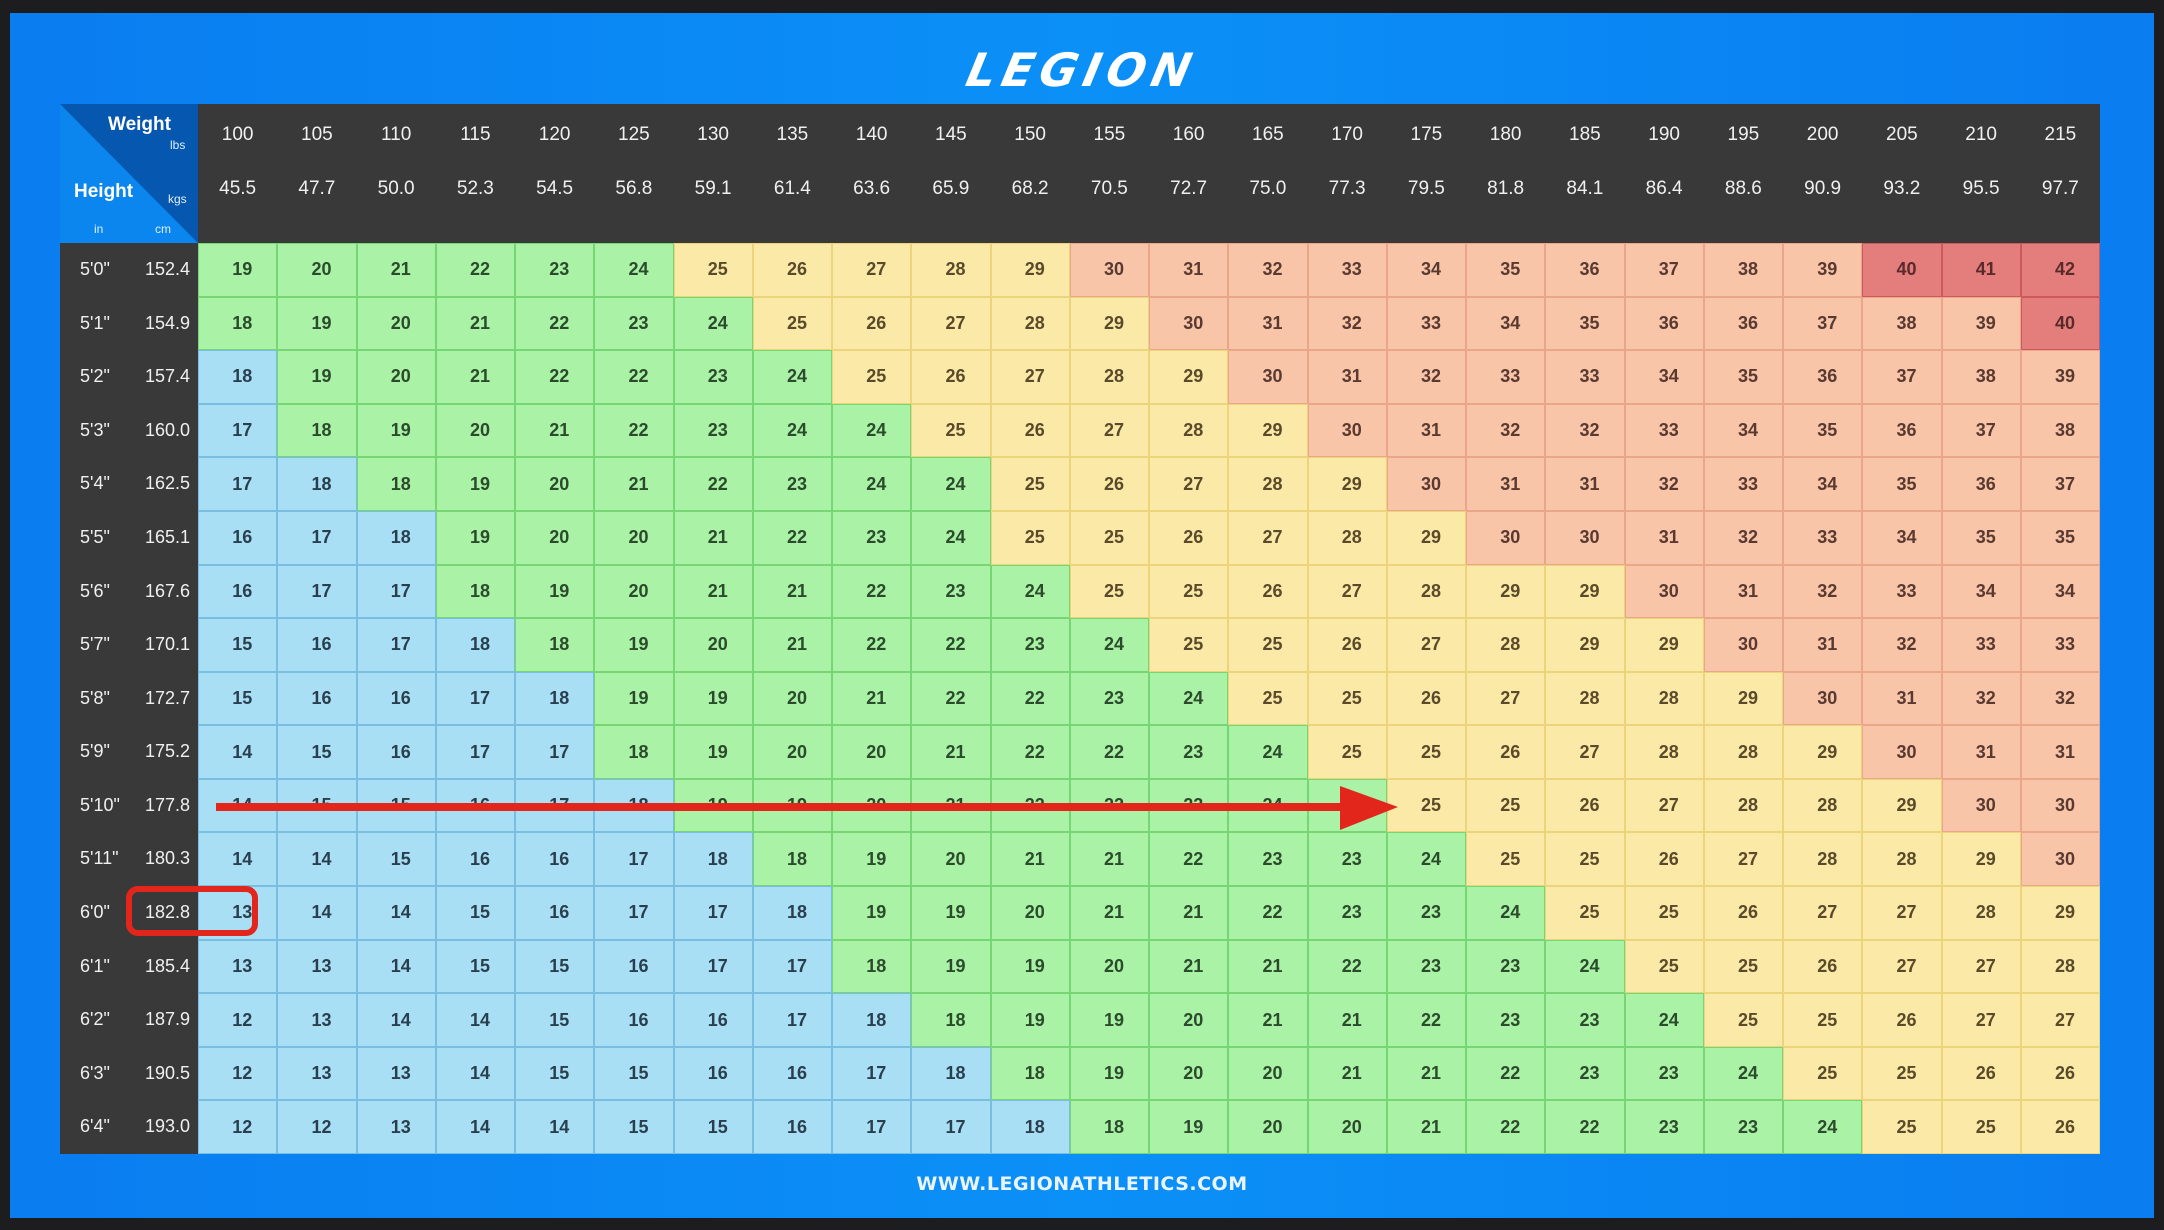 The image size is (2164, 1230). Describe the element at coordinates (168, 965) in the screenshot. I see `height-cm-label: 185.4` at that location.